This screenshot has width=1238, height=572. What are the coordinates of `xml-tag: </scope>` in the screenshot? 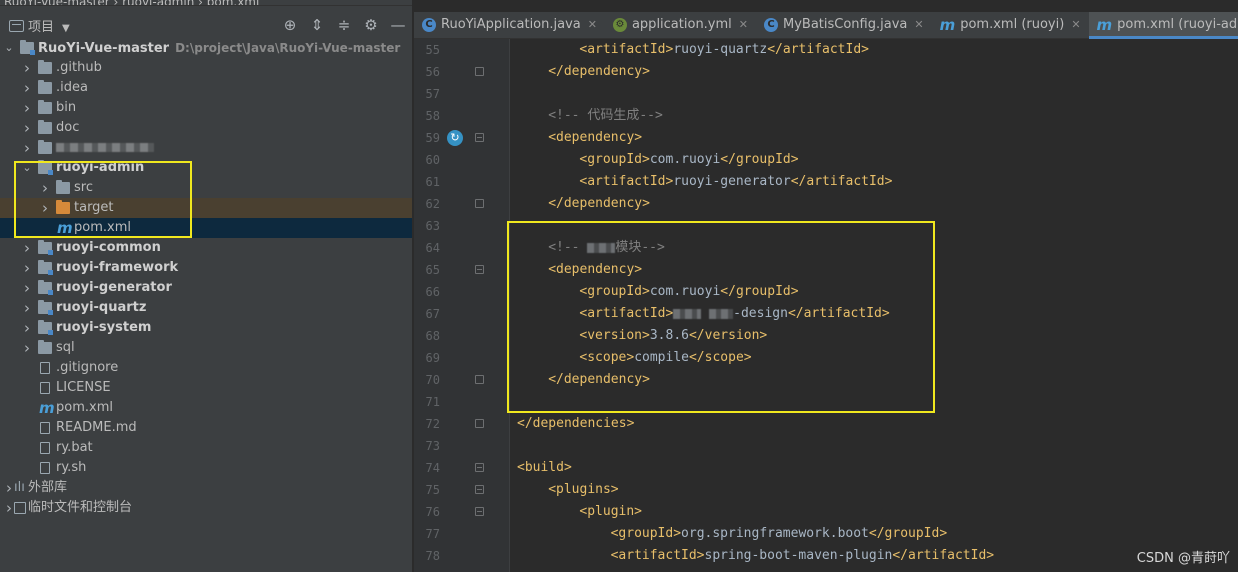 It's located at (720, 357).